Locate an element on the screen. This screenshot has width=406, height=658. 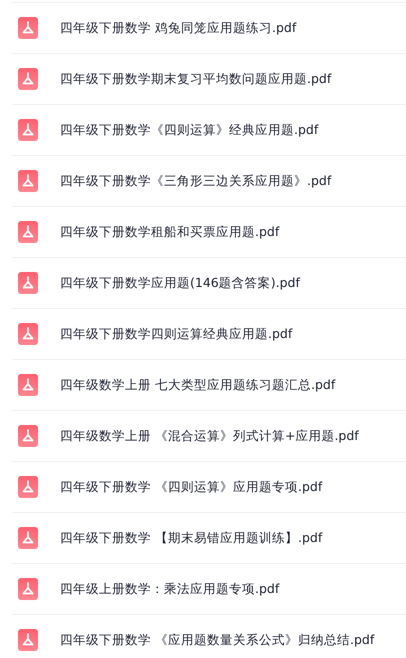
file-name: 四年级数学上册 七大类型应用题练习题汇总.pdf is located at coordinates (198, 385).